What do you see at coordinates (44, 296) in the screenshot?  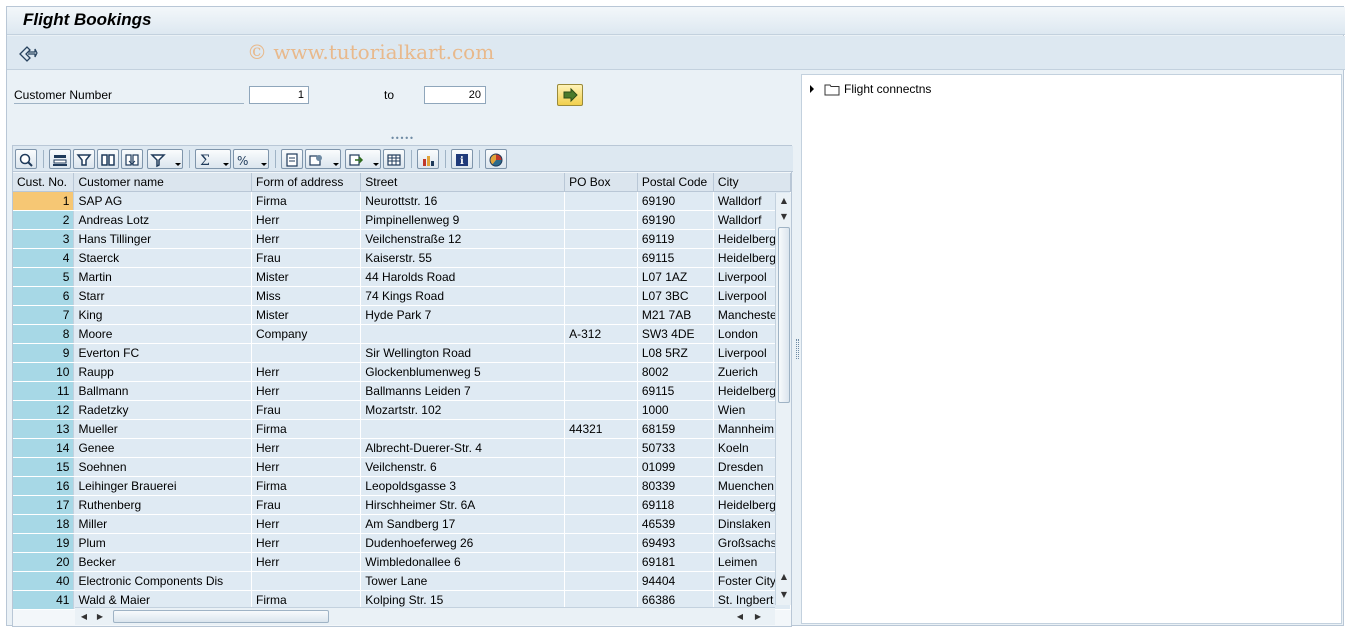 I see `table-cell: 6` at bounding box center [44, 296].